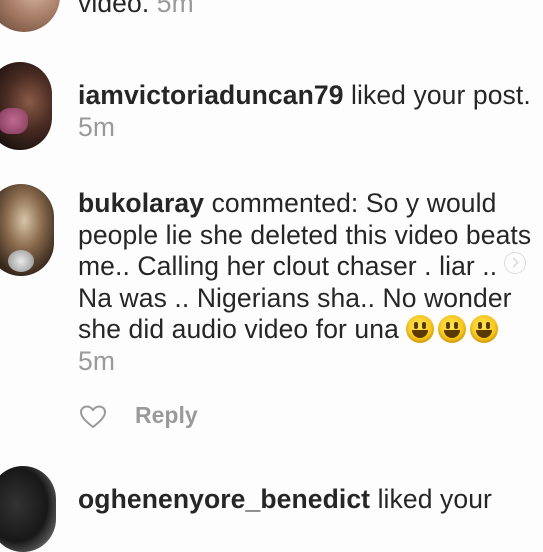  What do you see at coordinates (141, 203) in the screenshot?
I see `username: bukolaray` at bounding box center [141, 203].